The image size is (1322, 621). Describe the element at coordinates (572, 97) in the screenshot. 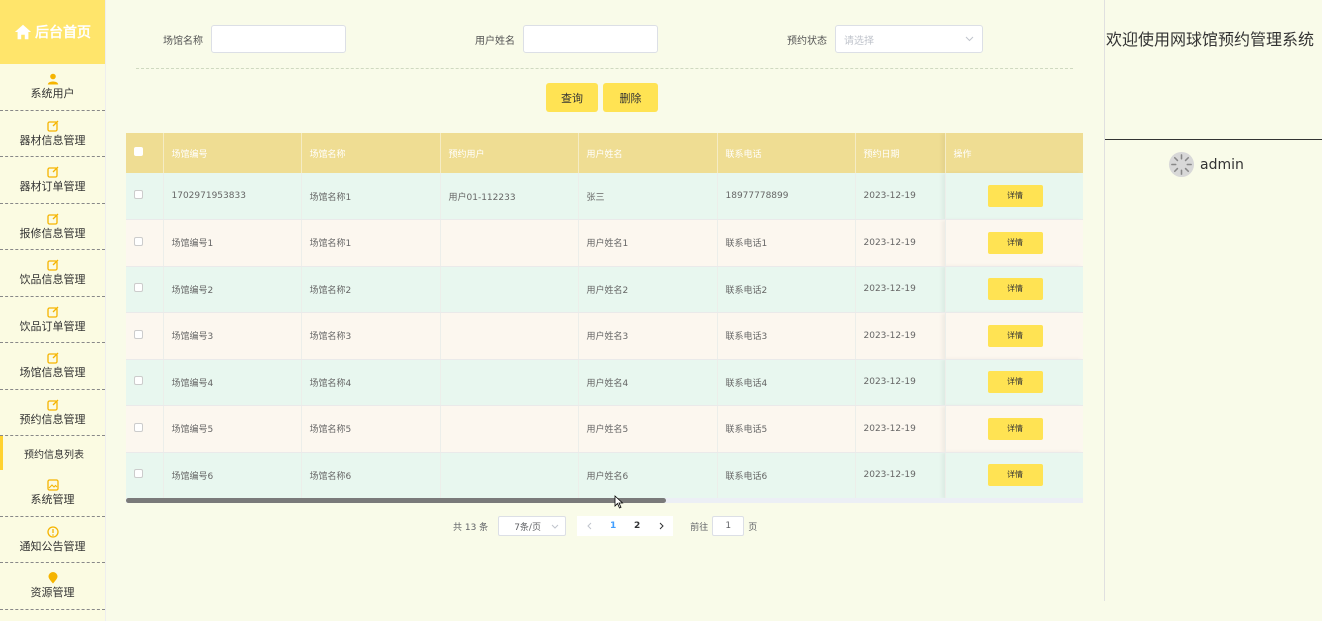

I see `query-button: 查询` at that location.